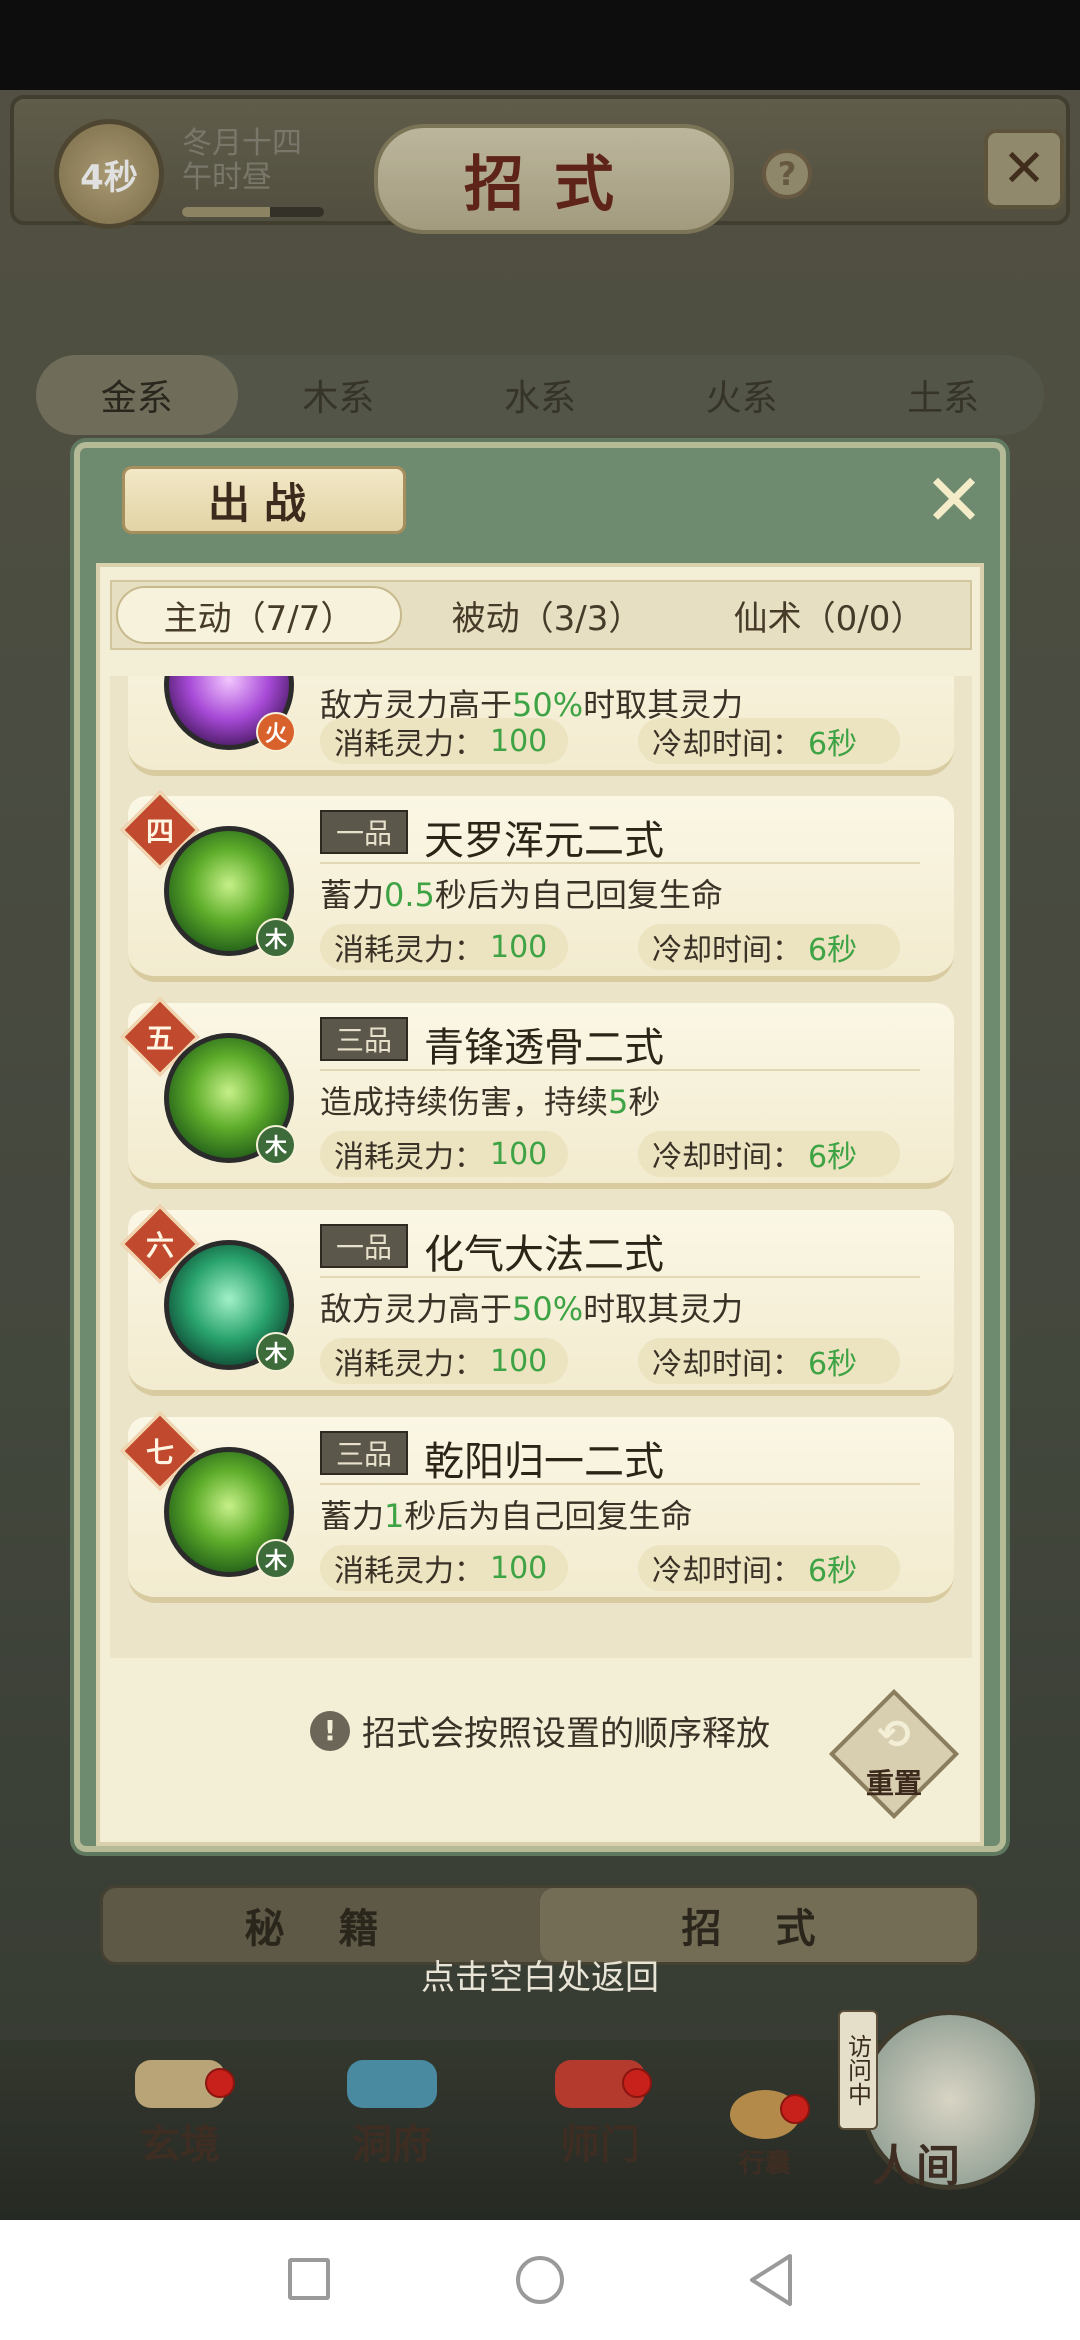  I want to click on info-icon: !, so click(330, 1730).